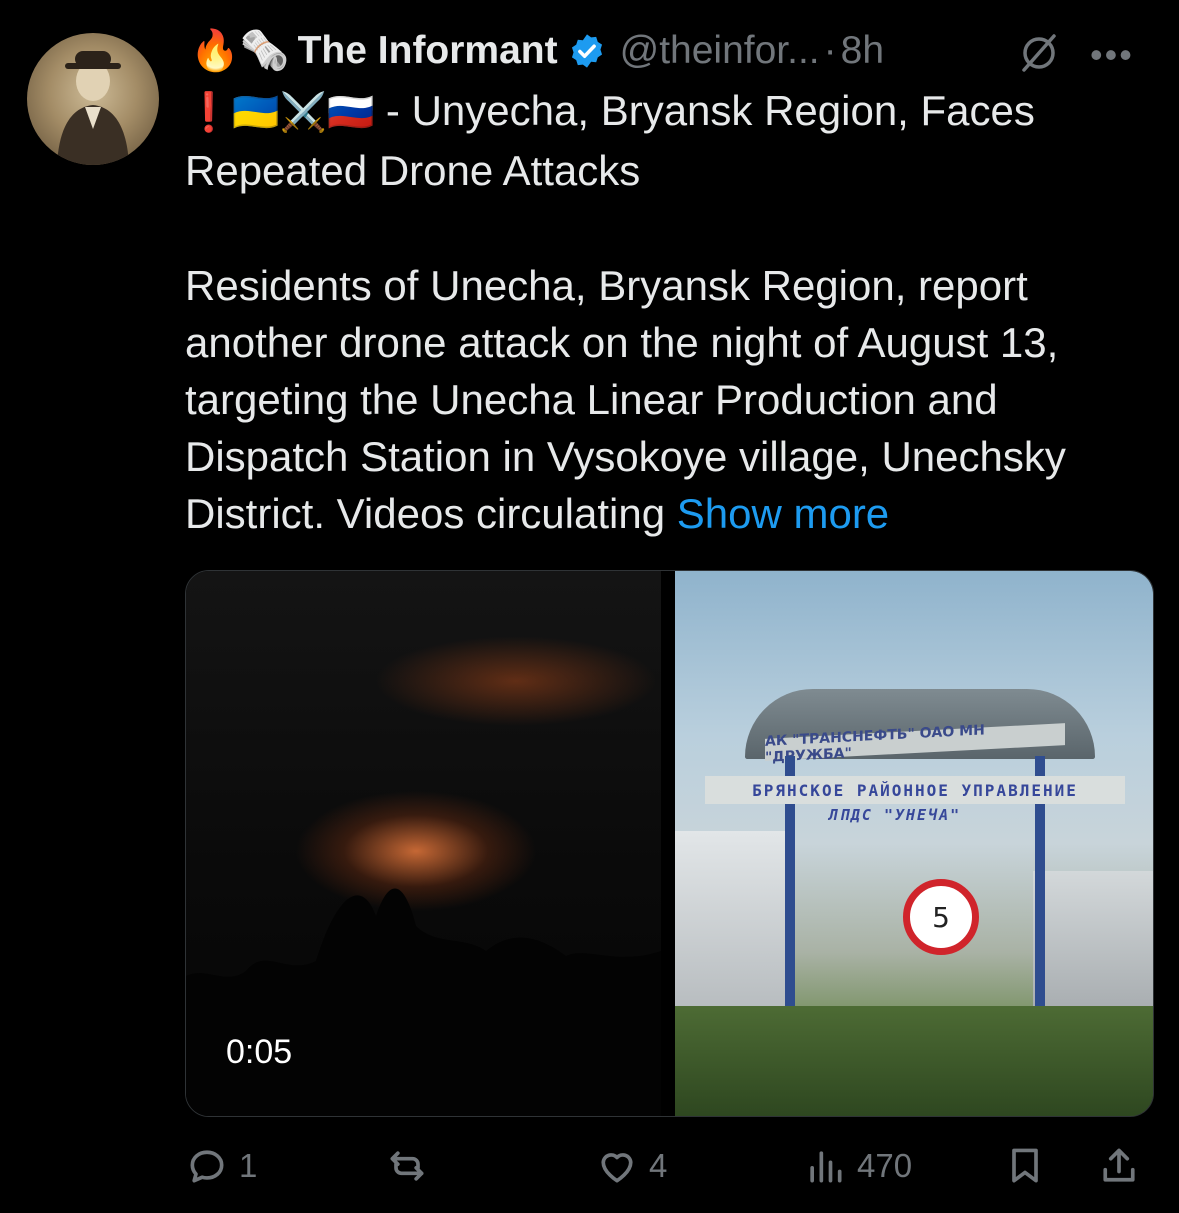  I want to click on avatar, so click(93, 99).